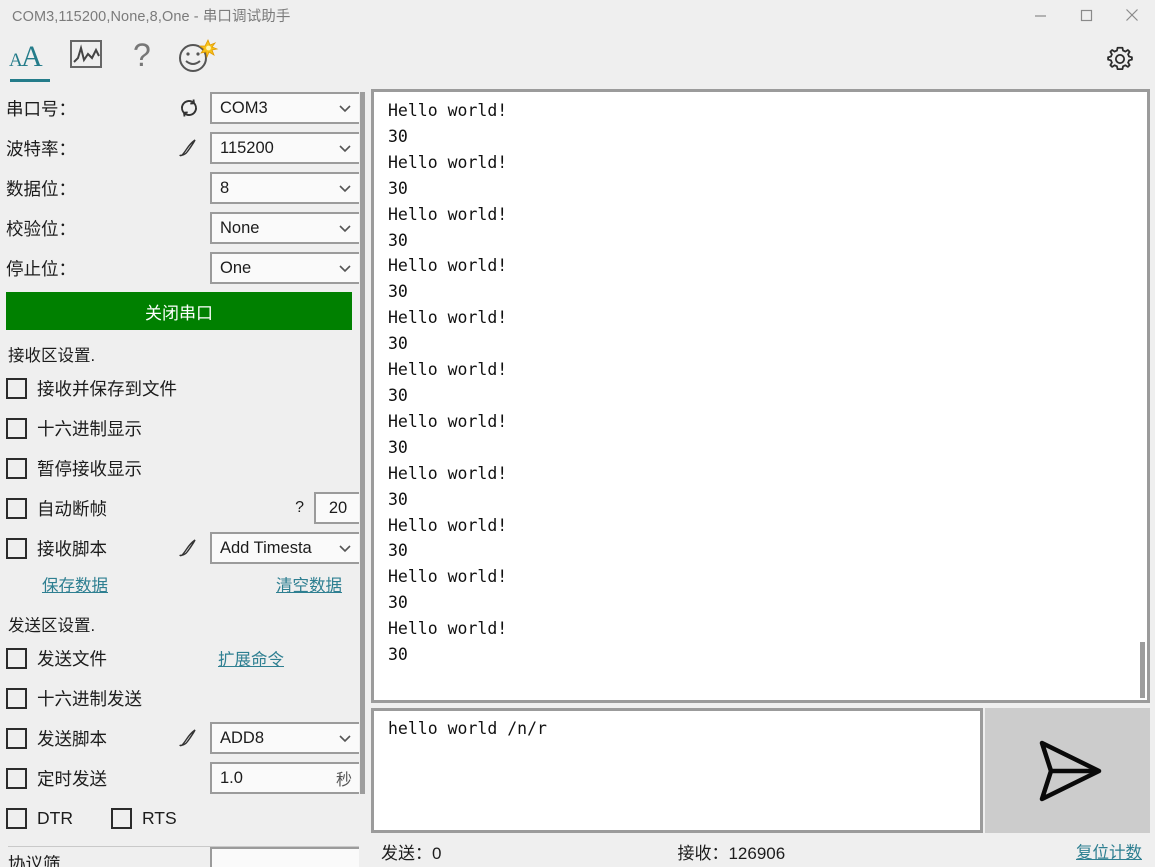 The width and height of the screenshot is (1155, 867). I want to click on receive-script-select: Add Timesta, so click(286, 548).